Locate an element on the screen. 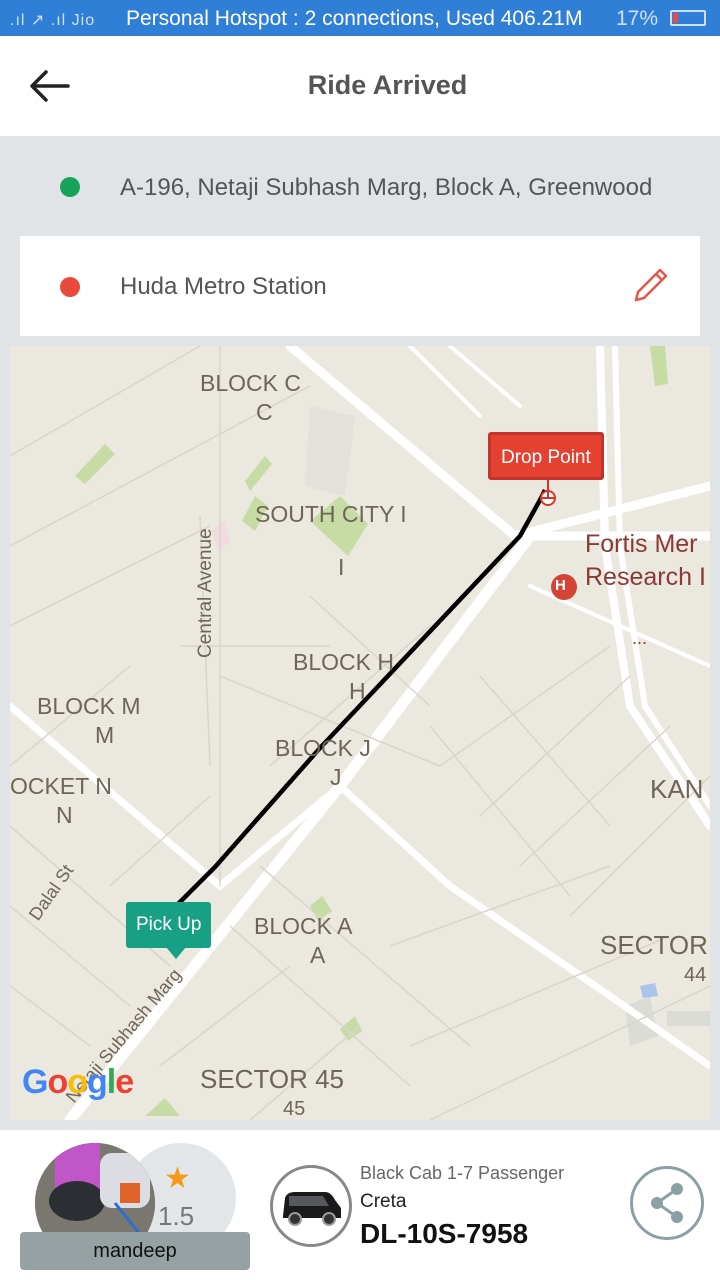 This screenshot has width=720, height=1280. map-label-block-a-sub: A is located at coordinates (318, 955).